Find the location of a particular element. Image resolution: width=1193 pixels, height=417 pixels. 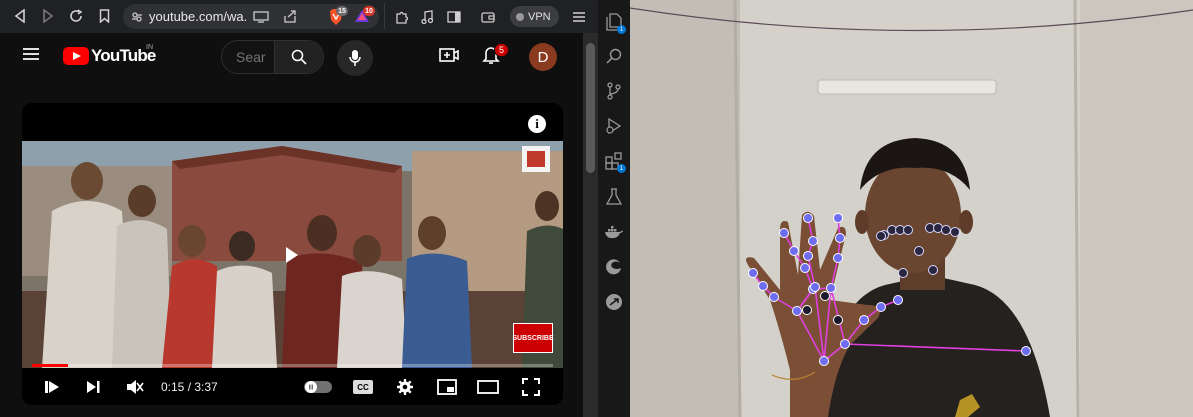

forward-arrow-icon is located at coordinates (48, 16).